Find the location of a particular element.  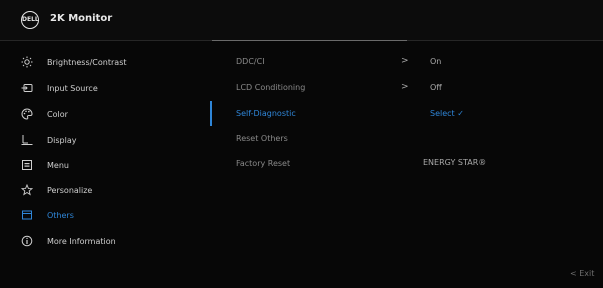

color-palette-icon is located at coordinates (27, 114).